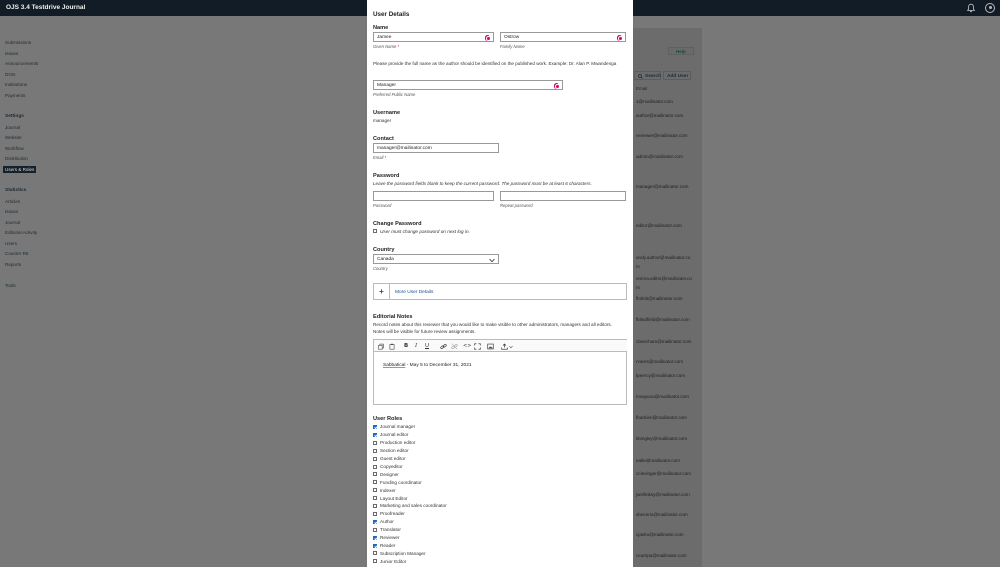 The height and width of the screenshot is (567, 1000). I want to click on bold-icon: B, so click(406, 346).